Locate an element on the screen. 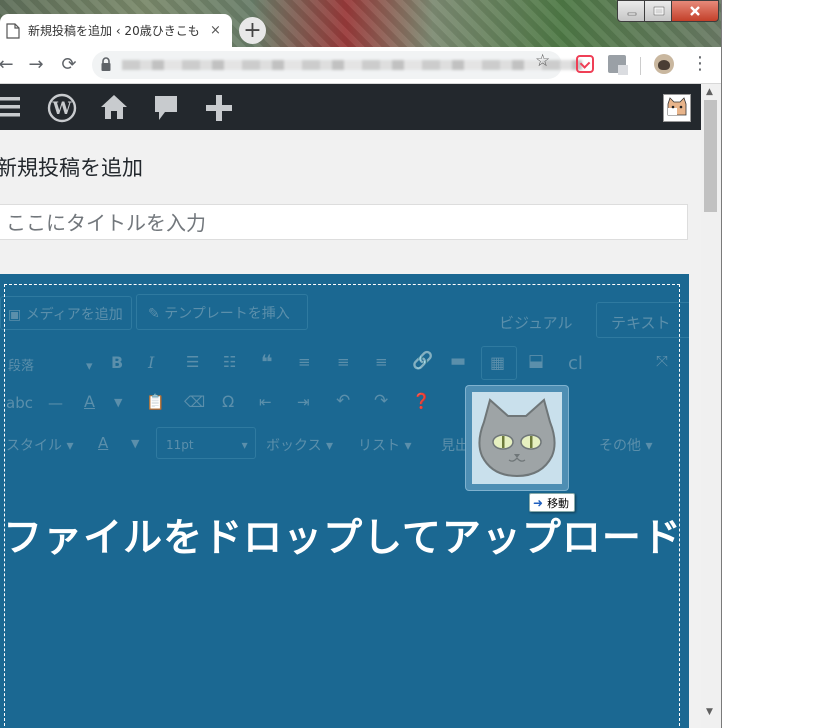 The height and width of the screenshot is (728, 819). url-redacted is located at coordinates (352, 65).